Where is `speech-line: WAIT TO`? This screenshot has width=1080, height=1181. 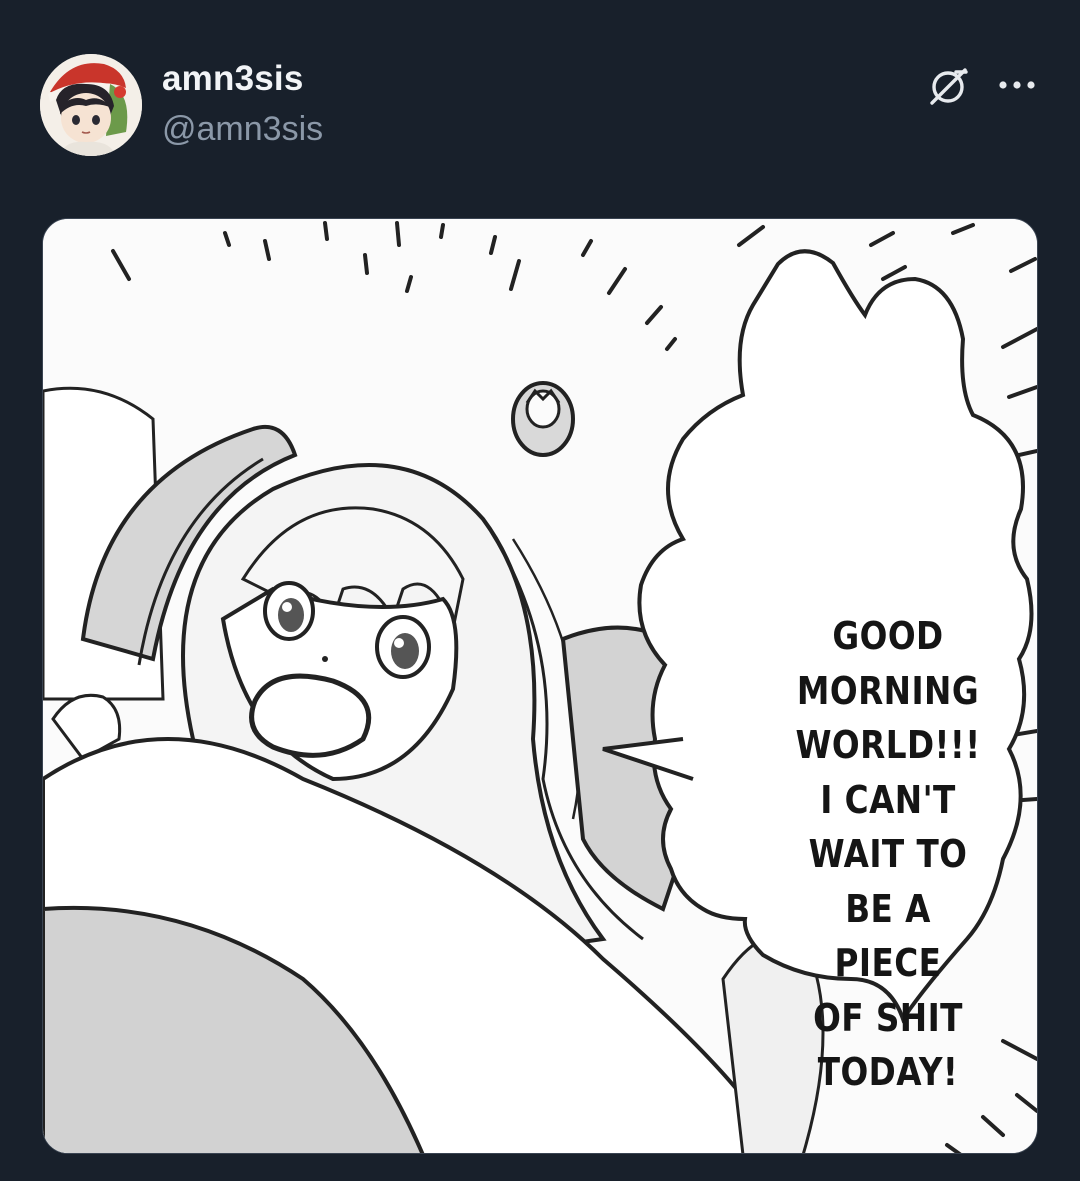 speech-line: WAIT TO is located at coordinates (888, 854).